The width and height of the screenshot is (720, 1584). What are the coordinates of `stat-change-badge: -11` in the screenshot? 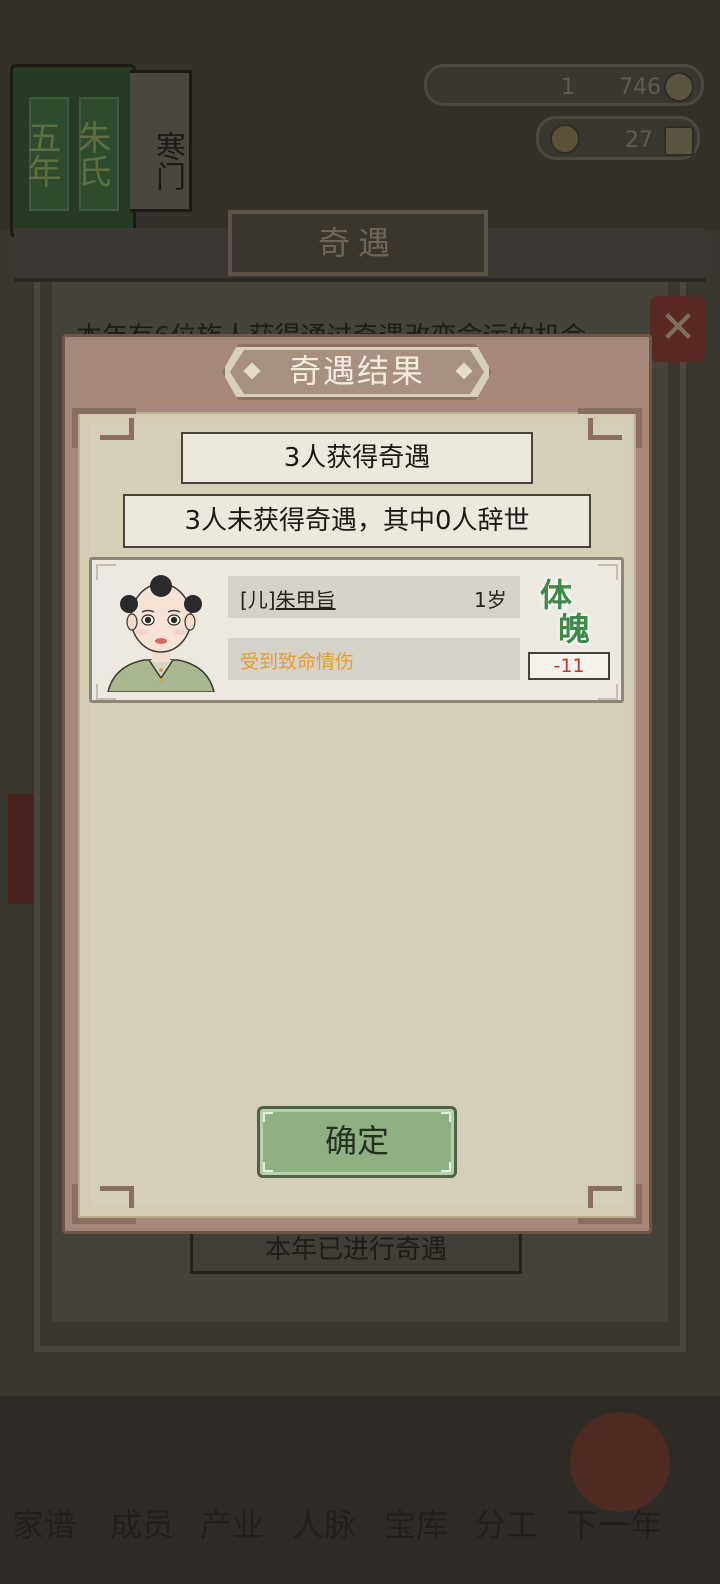 It's located at (569, 666).